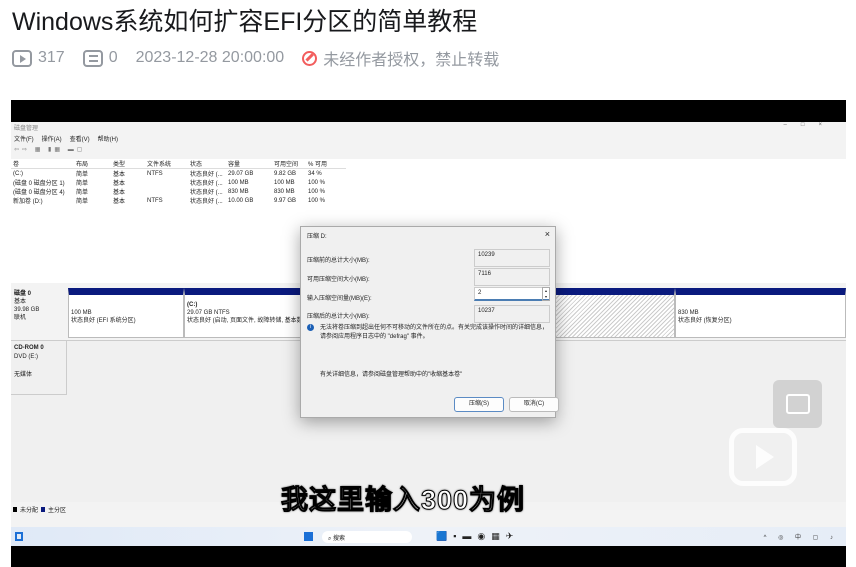 This screenshot has width=856, height=567. Describe the element at coordinates (615, 313) in the screenshot. I see `partition-unallocated` at that location.